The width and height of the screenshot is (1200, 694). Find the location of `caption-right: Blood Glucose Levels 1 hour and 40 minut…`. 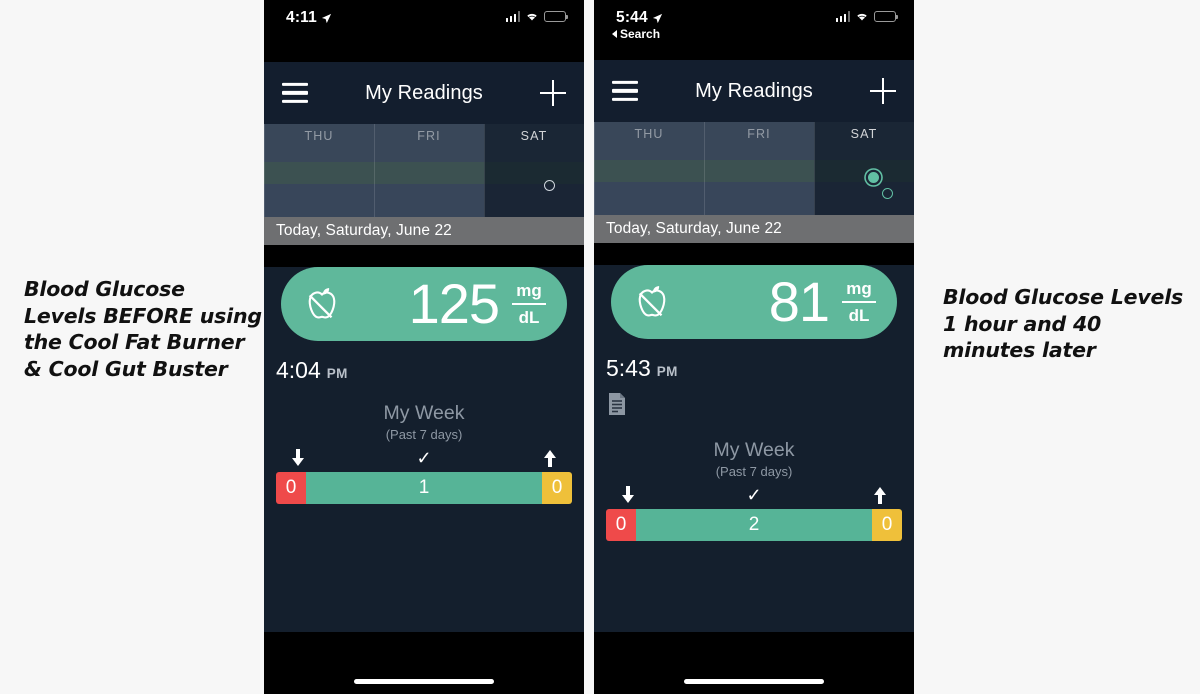

caption-right: Blood Glucose Levels 1 hour and 40 minut… is located at coordinates (1063, 323).